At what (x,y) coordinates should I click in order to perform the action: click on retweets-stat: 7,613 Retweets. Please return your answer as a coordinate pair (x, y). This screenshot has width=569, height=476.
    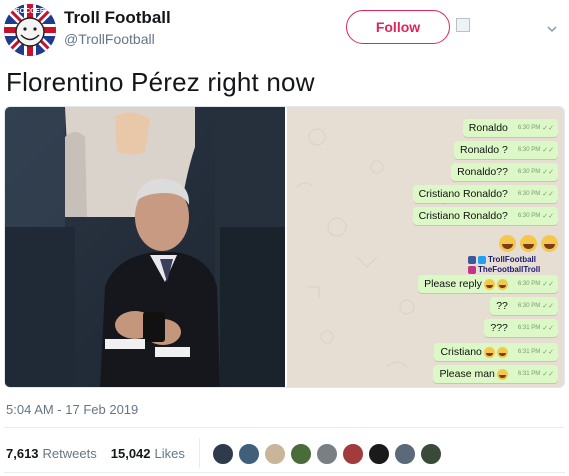
    Looking at the image, I should click on (51, 453).